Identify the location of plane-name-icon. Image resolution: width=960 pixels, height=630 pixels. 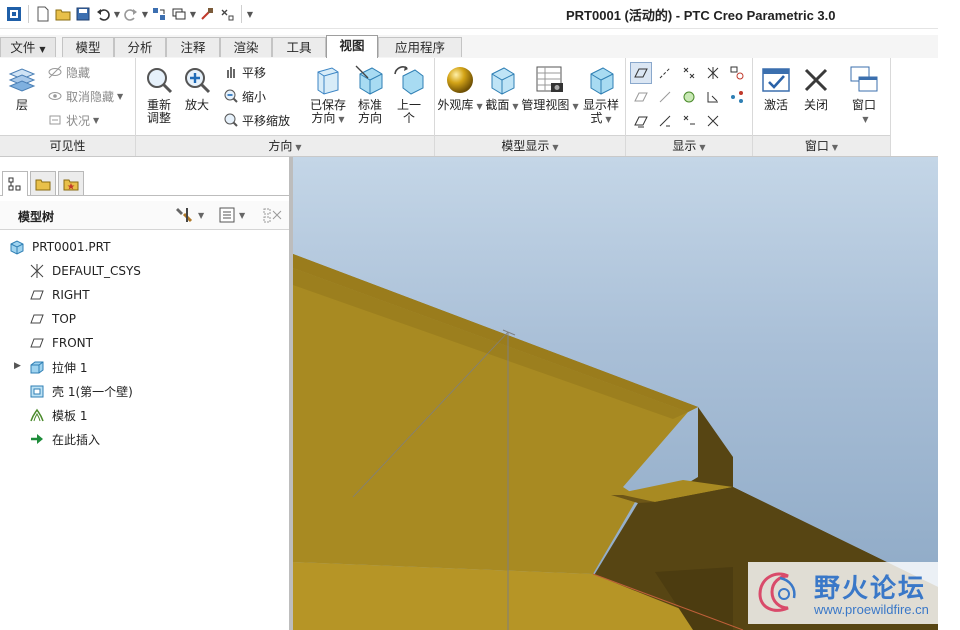
(641, 121).